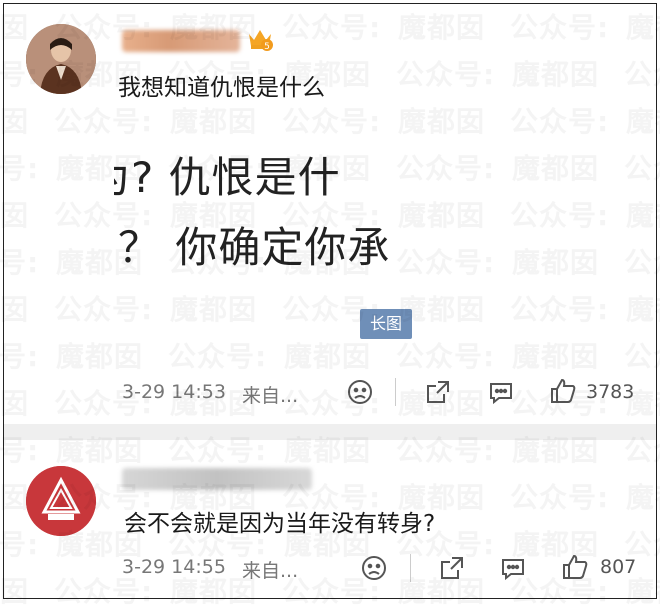 This screenshot has width=660, height=610. What do you see at coordinates (610, 392) in the screenshot?
I see `like-count: 3783` at bounding box center [610, 392].